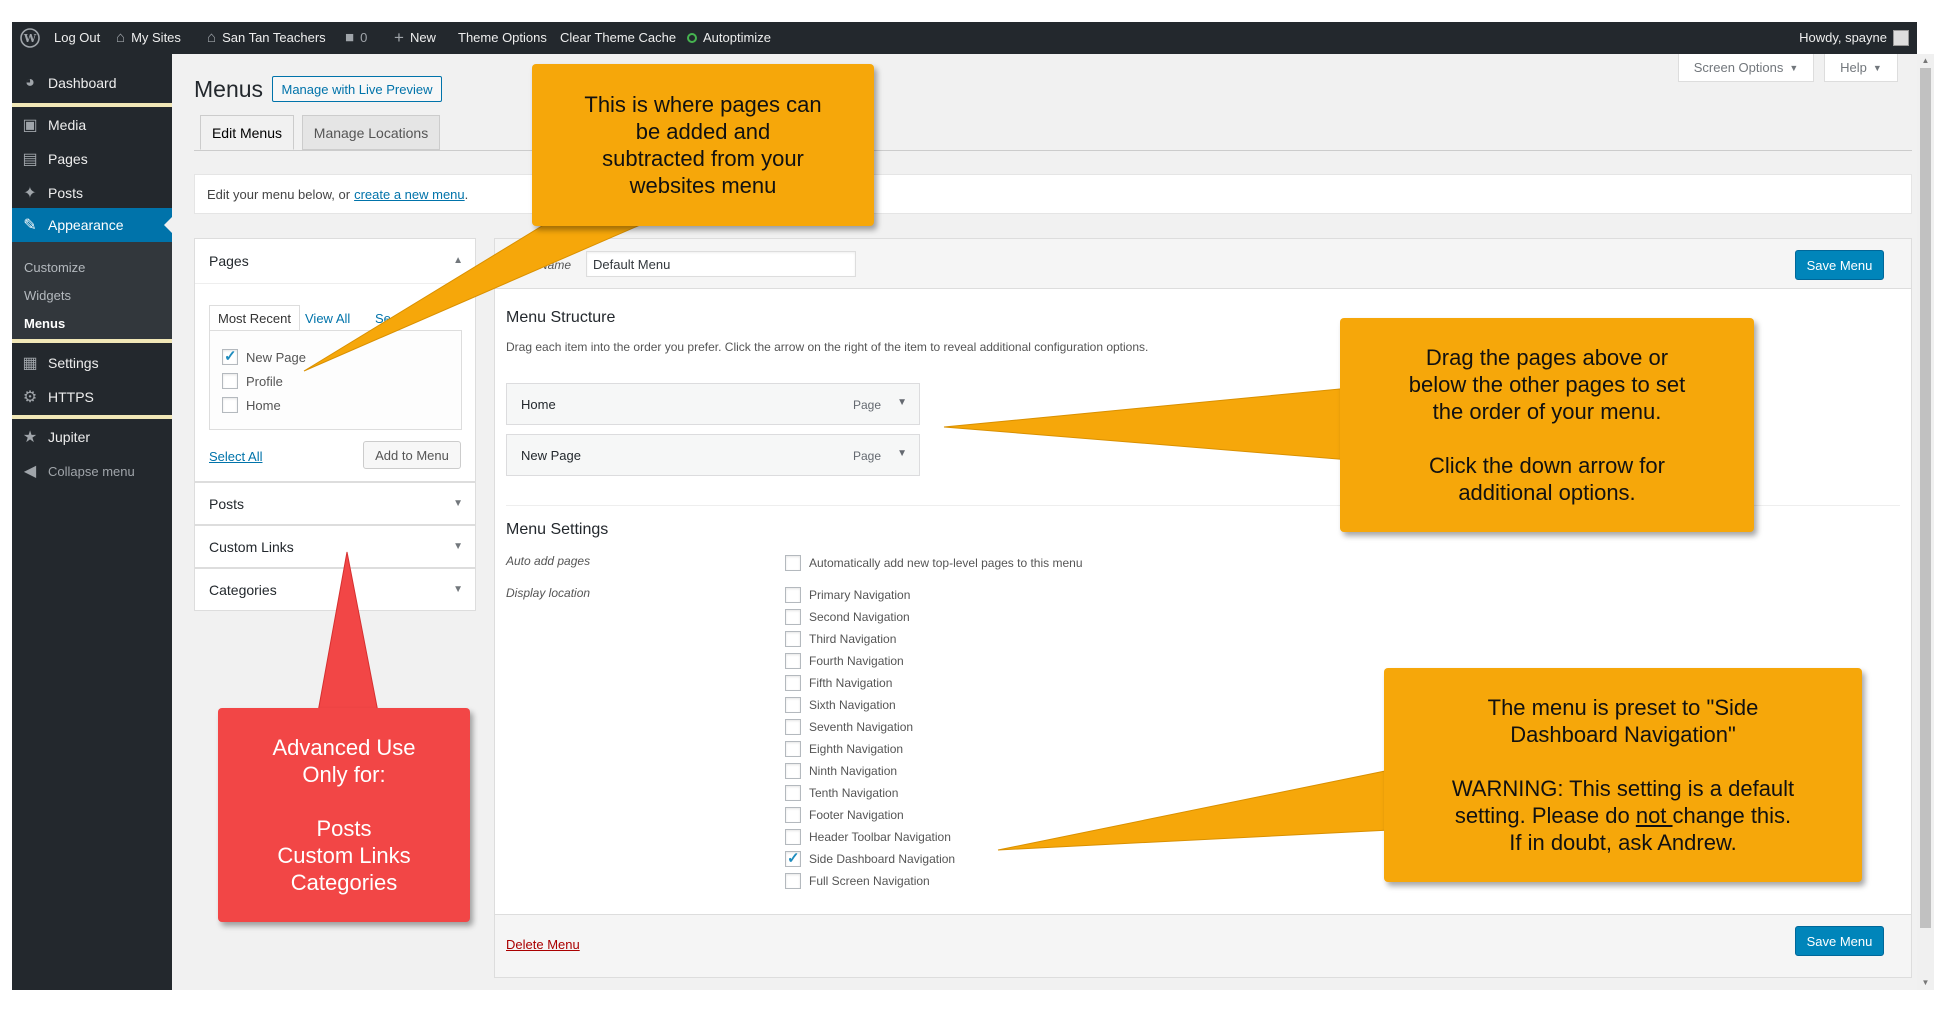  Describe the element at coordinates (472, 293) in the screenshot. I see `top-callout-pointer` at that location.